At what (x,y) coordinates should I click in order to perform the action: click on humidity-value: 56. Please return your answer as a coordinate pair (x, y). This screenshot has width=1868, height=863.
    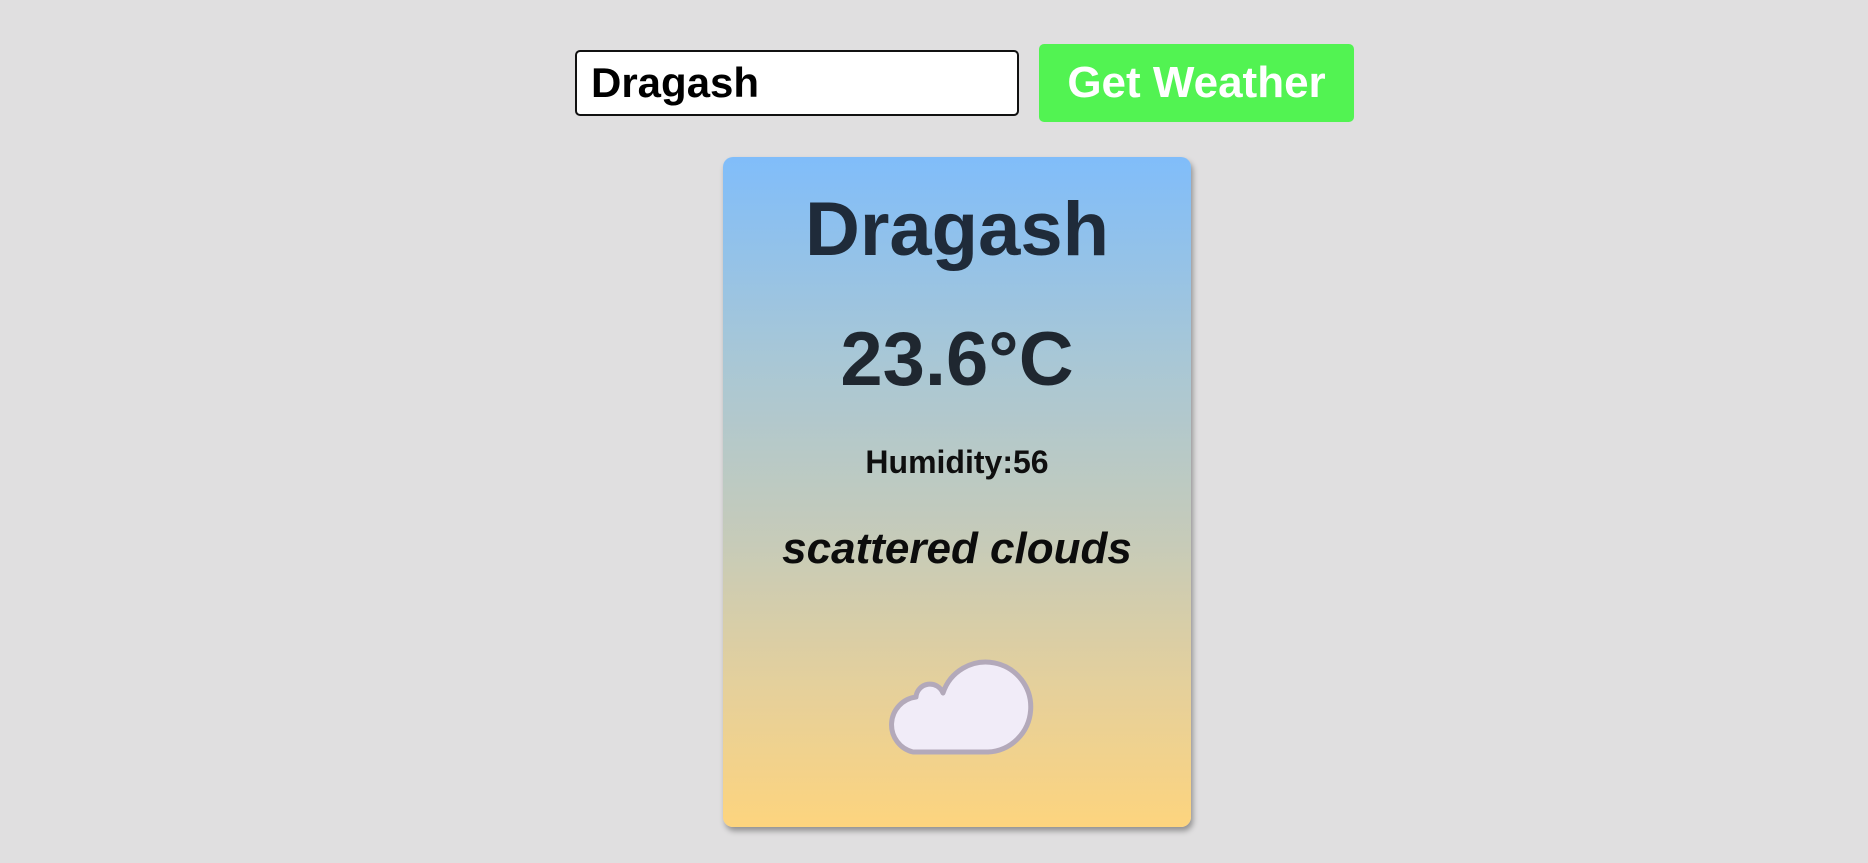
    Looking at the image, I should click on (1030, 462).